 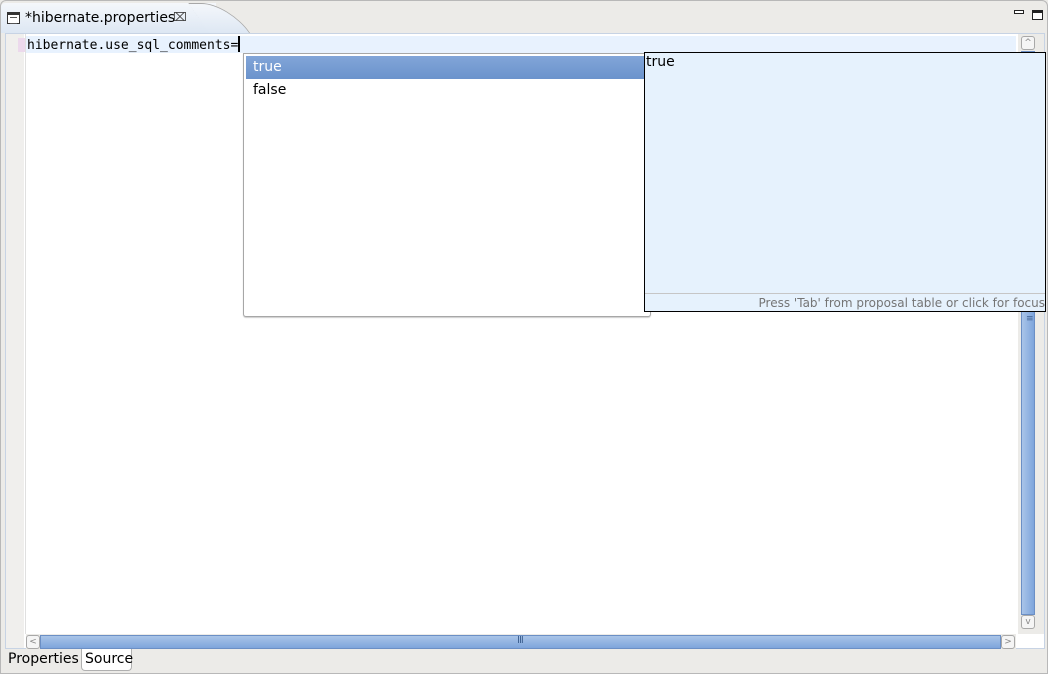 What do you see at coordinates (1028, 43) in the screenshot?
I see `scroll-up-button: ^` at bounding box center [1028, 43].